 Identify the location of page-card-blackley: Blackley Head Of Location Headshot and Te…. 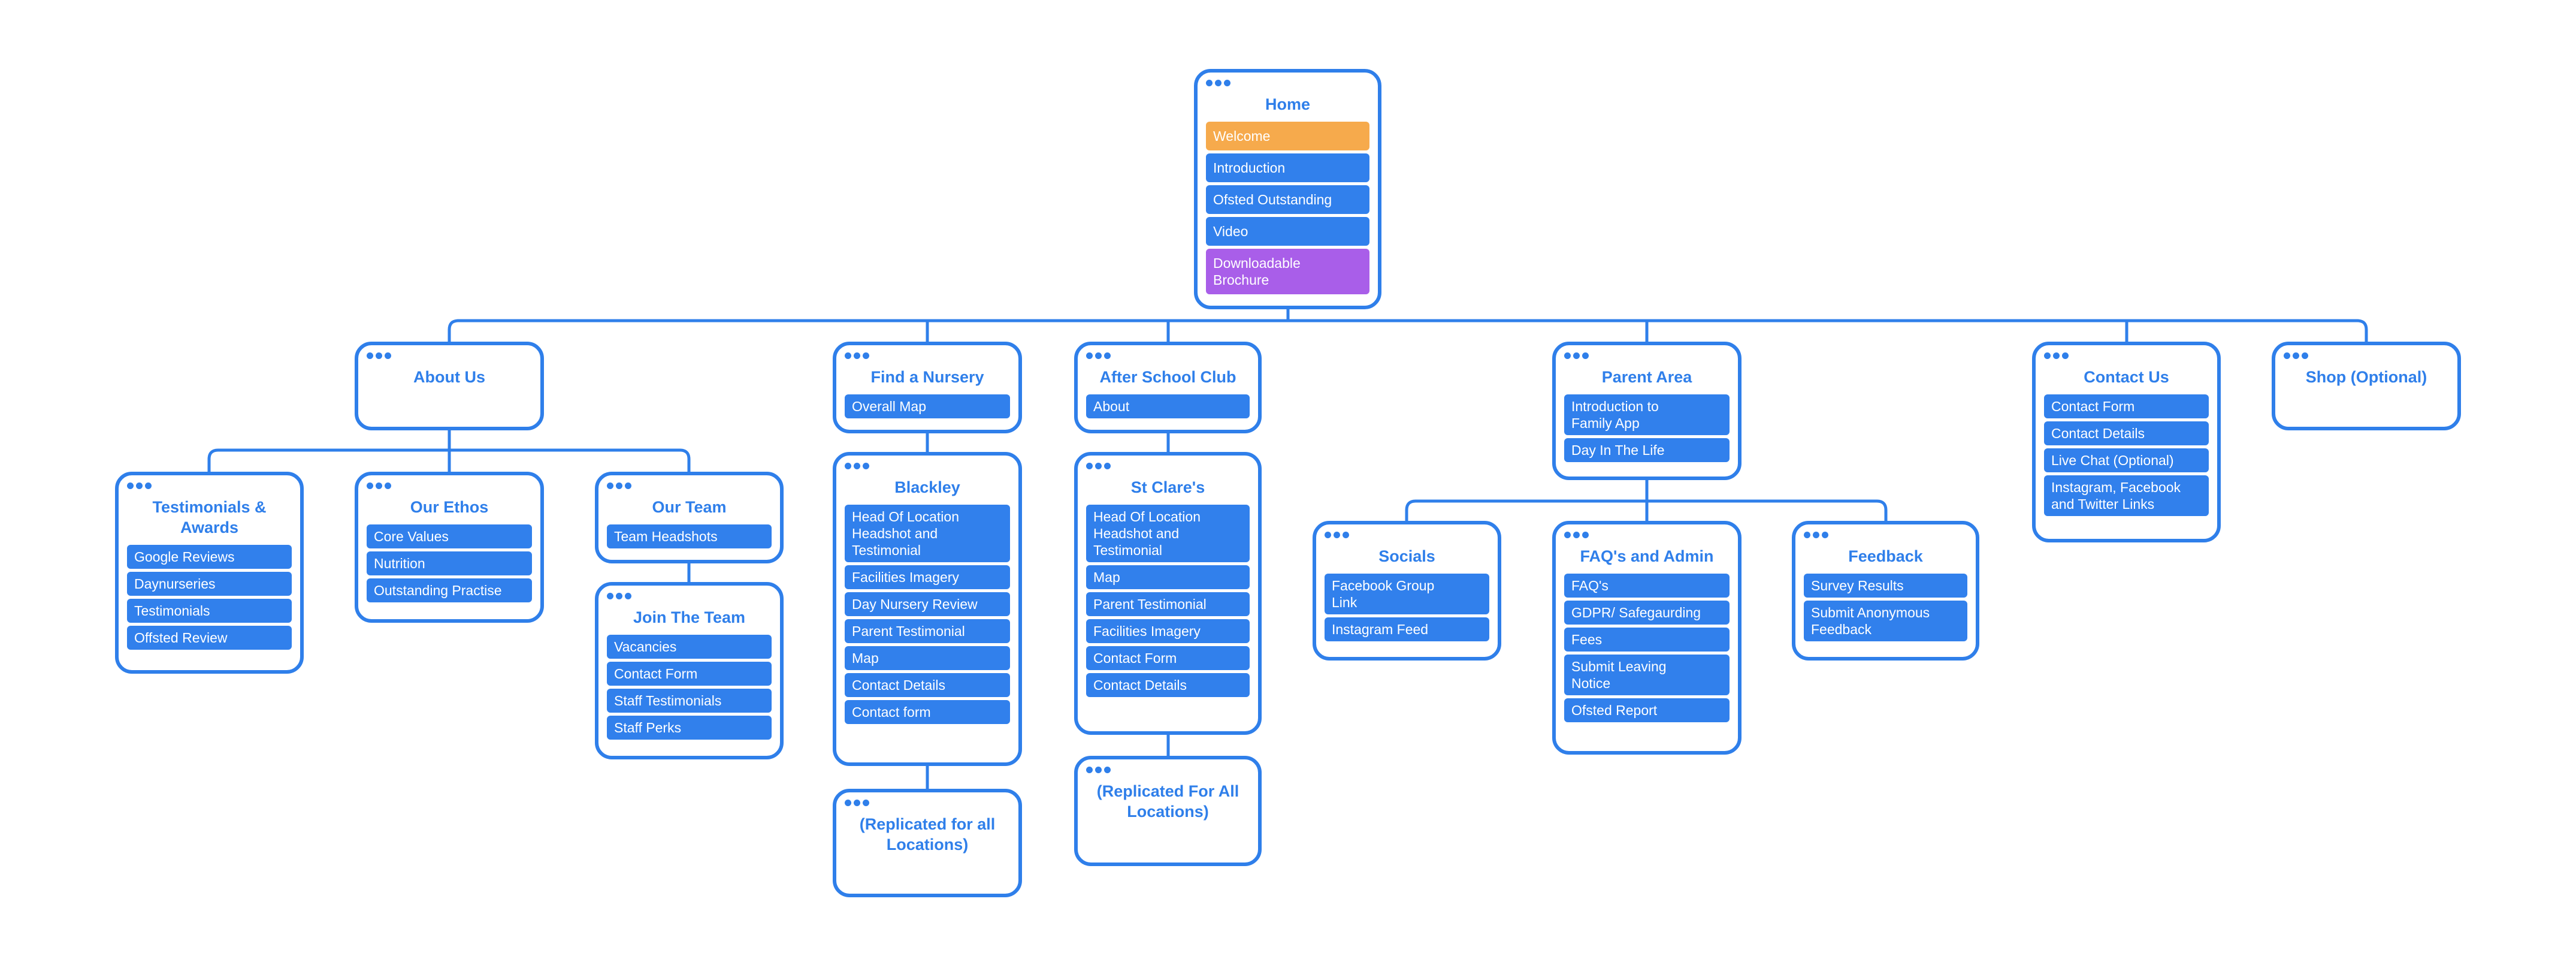
(927, 609).